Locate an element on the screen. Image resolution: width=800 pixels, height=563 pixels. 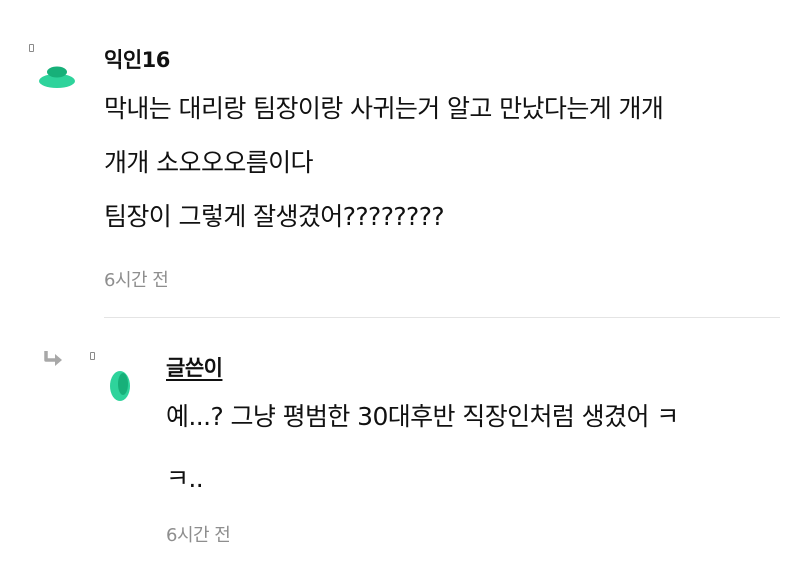
comment-line: 팀장이 그렇게 잘생겼어???????? is located at coordinates (274, 216).